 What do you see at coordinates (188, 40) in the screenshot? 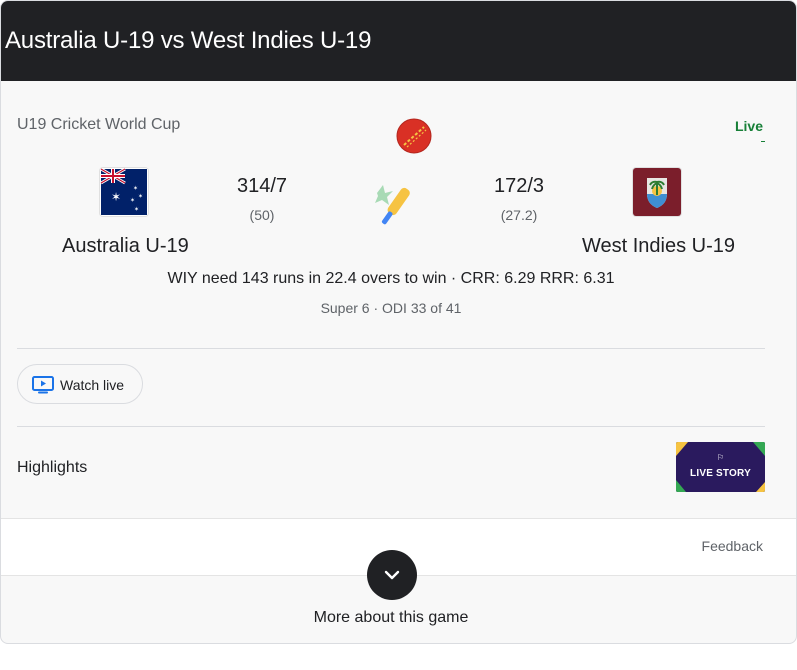
I see `match-title: Australia U-19 vs West Indies U-19` at bounding box center [188, 40].